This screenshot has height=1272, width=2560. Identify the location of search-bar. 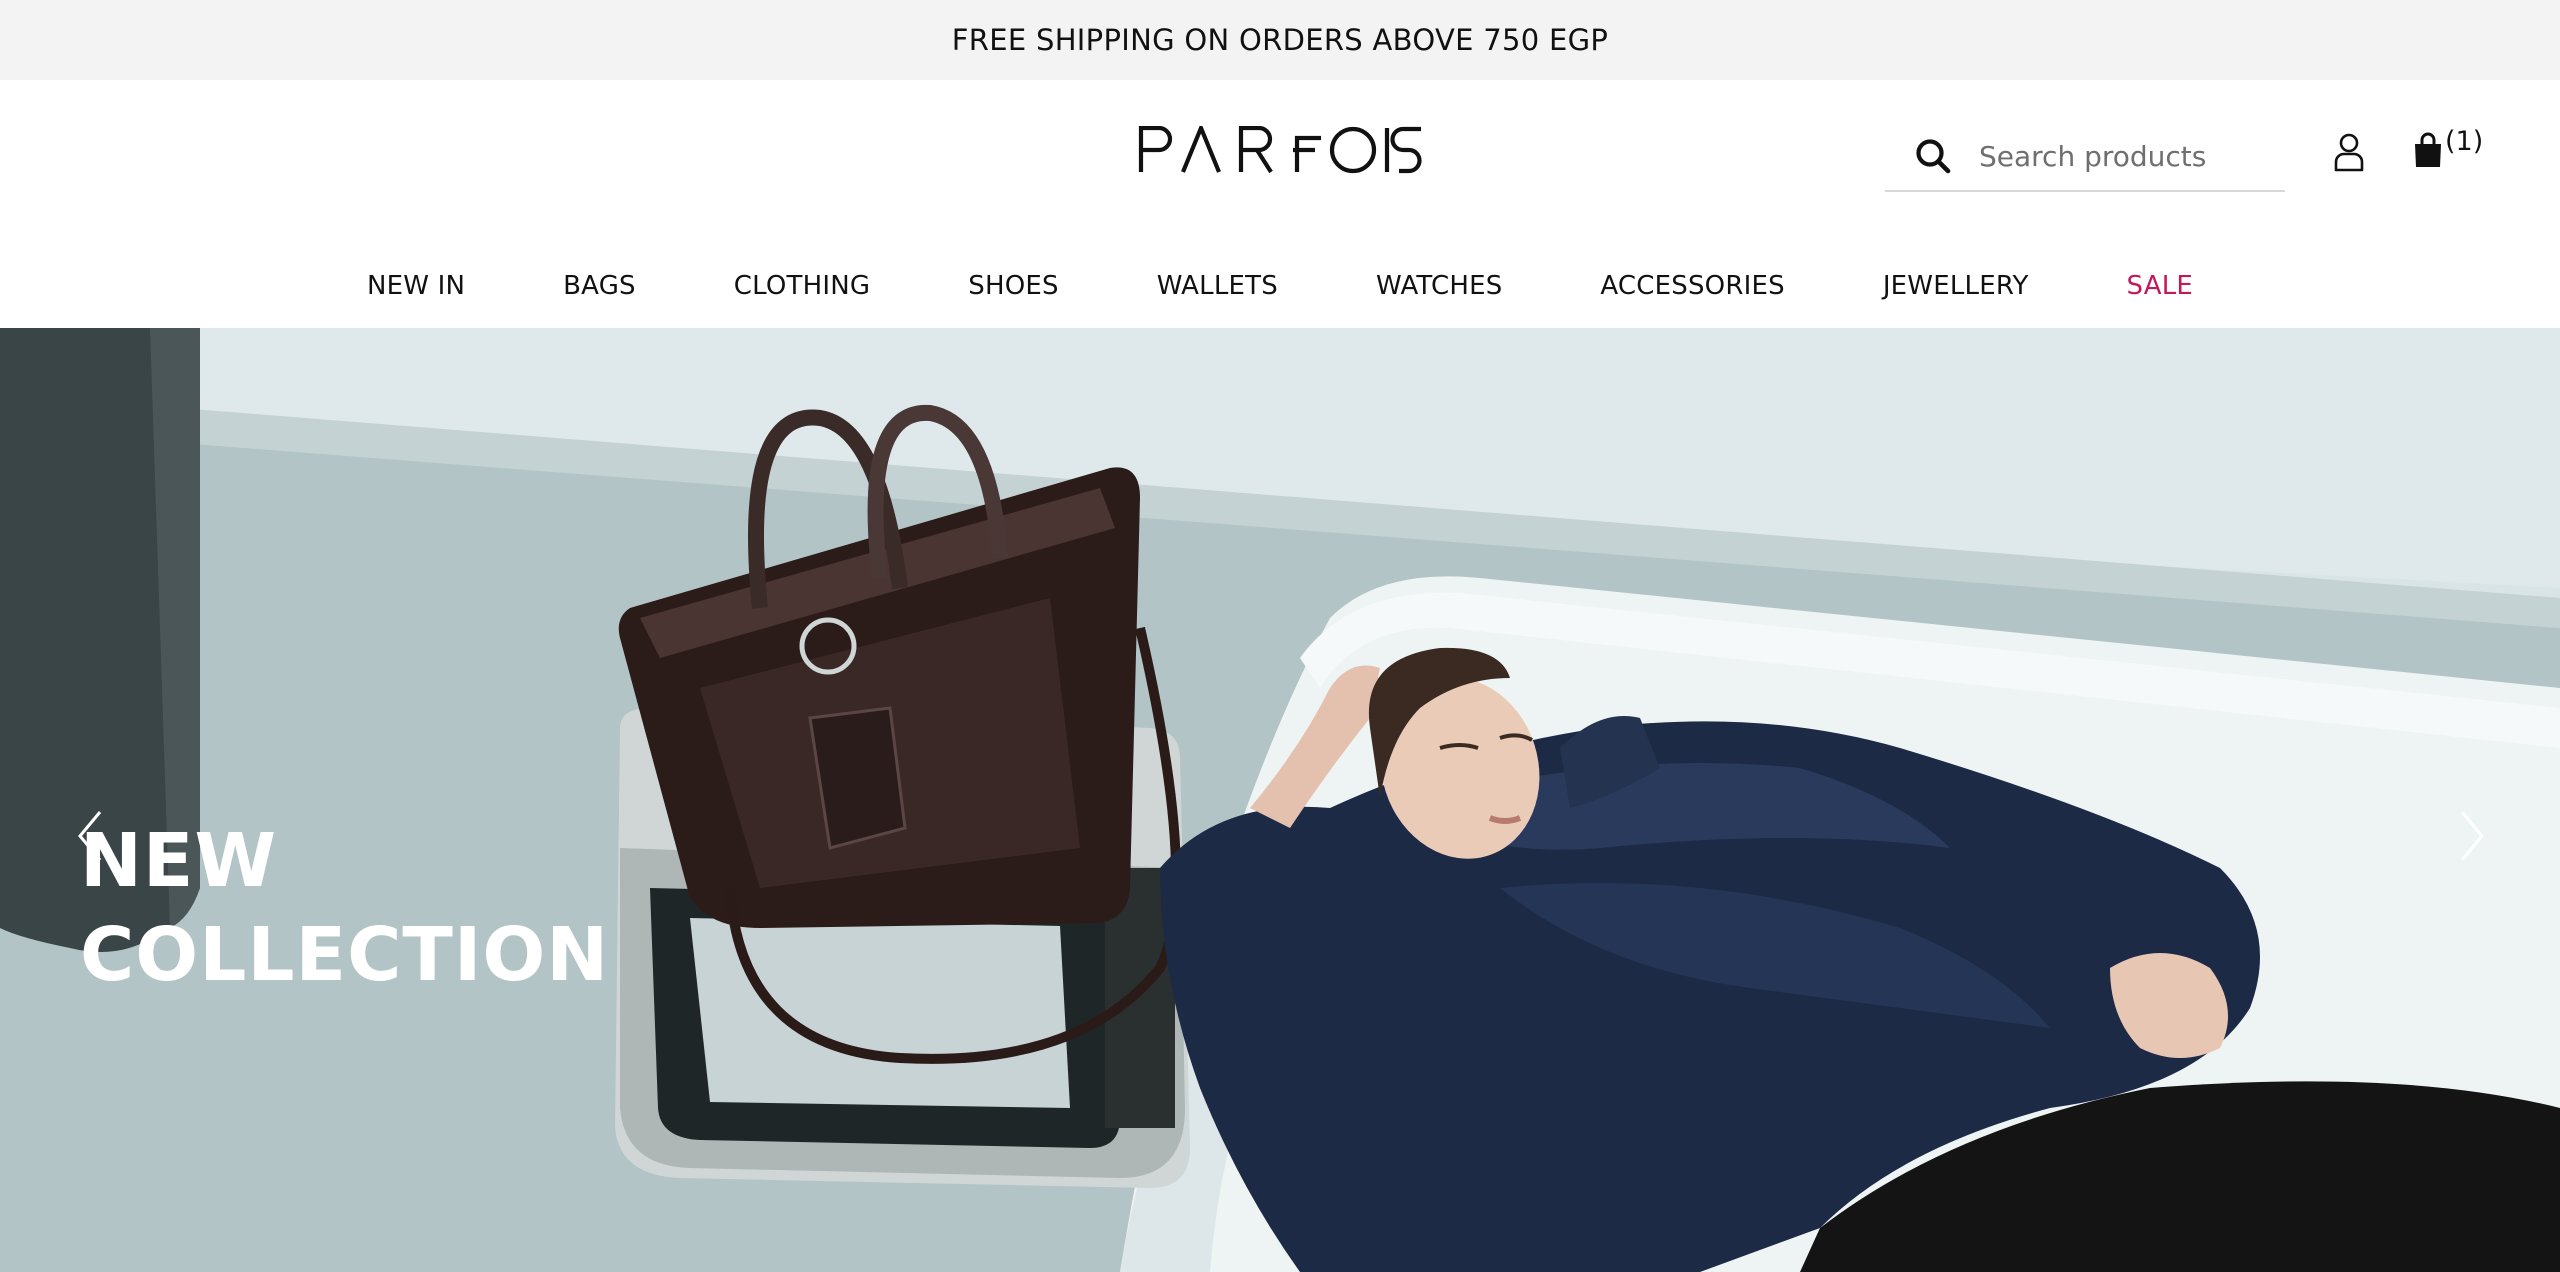
(2085, 157).